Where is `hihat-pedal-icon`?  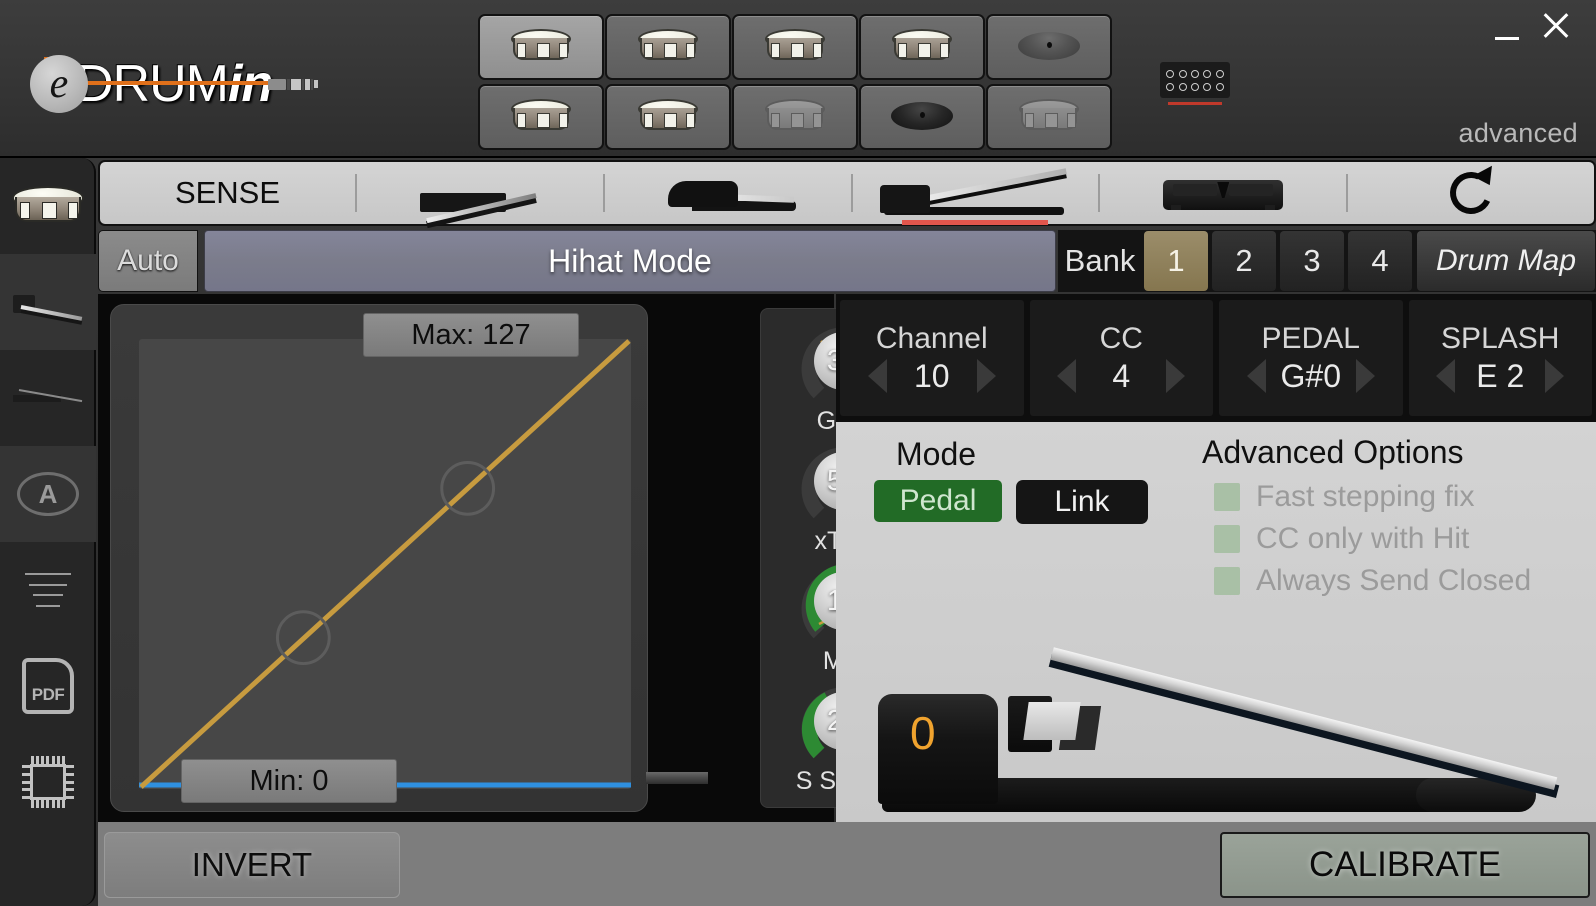 hihat-pedal-icon is located at coordinates (48, 305).